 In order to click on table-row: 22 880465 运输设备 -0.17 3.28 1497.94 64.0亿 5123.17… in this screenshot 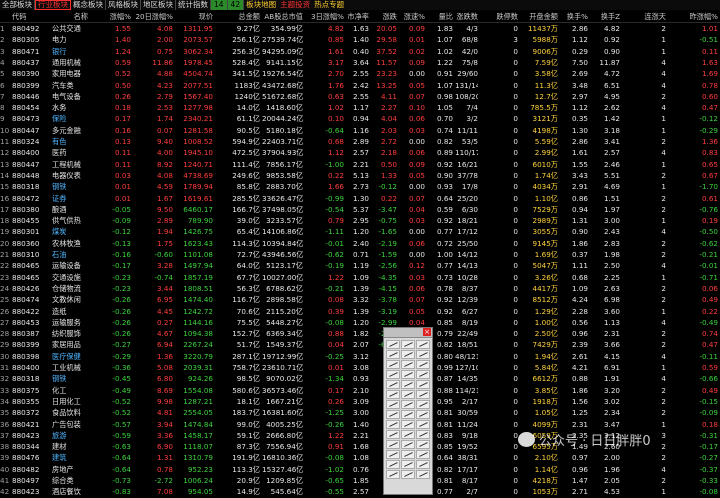, I will do `click(360, 265)`.